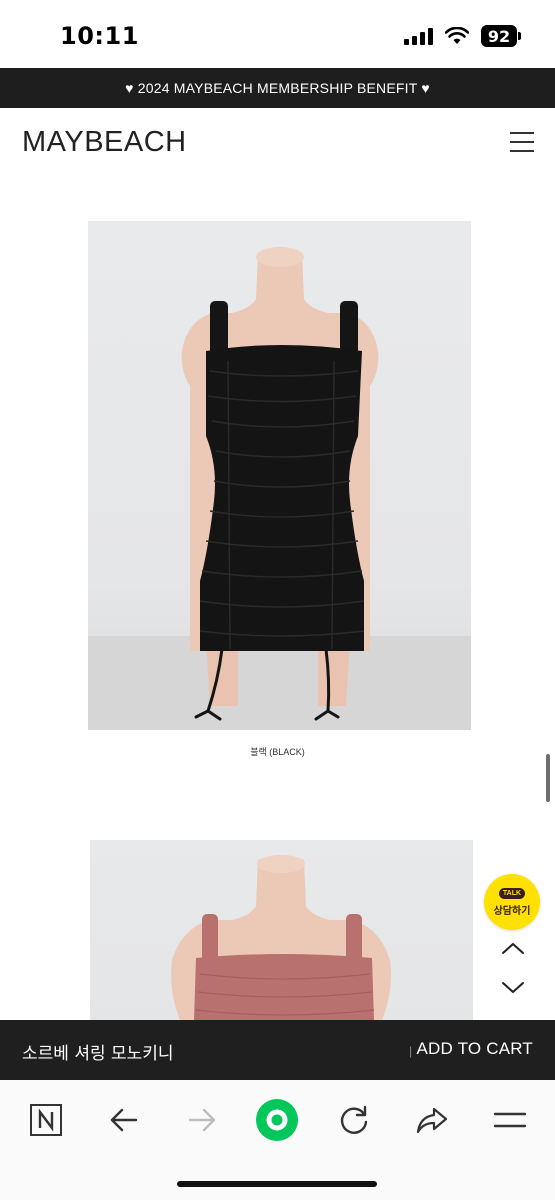 Image resolution: width=555 pixels, height=1200 pixels. I want to click on wifi-icon, so click(457, 35).